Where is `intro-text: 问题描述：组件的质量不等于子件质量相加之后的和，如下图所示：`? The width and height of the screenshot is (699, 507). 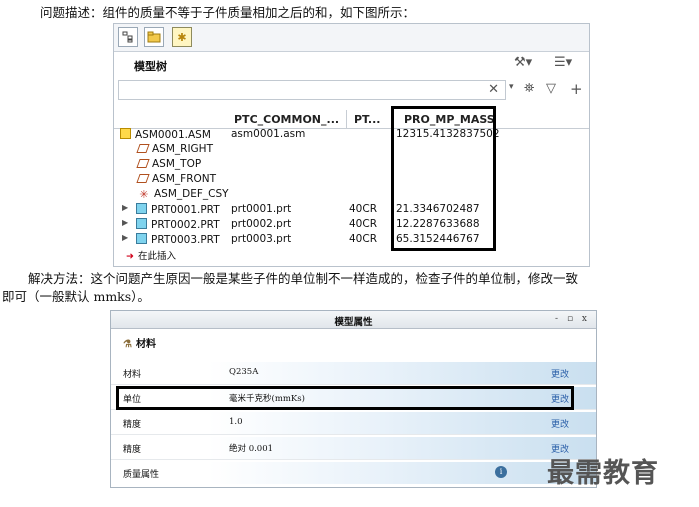 intro-text: 问题描述：组件的质量不等于子件质量相加之后的和，如下图所示： is located at coordinates (228, 12).